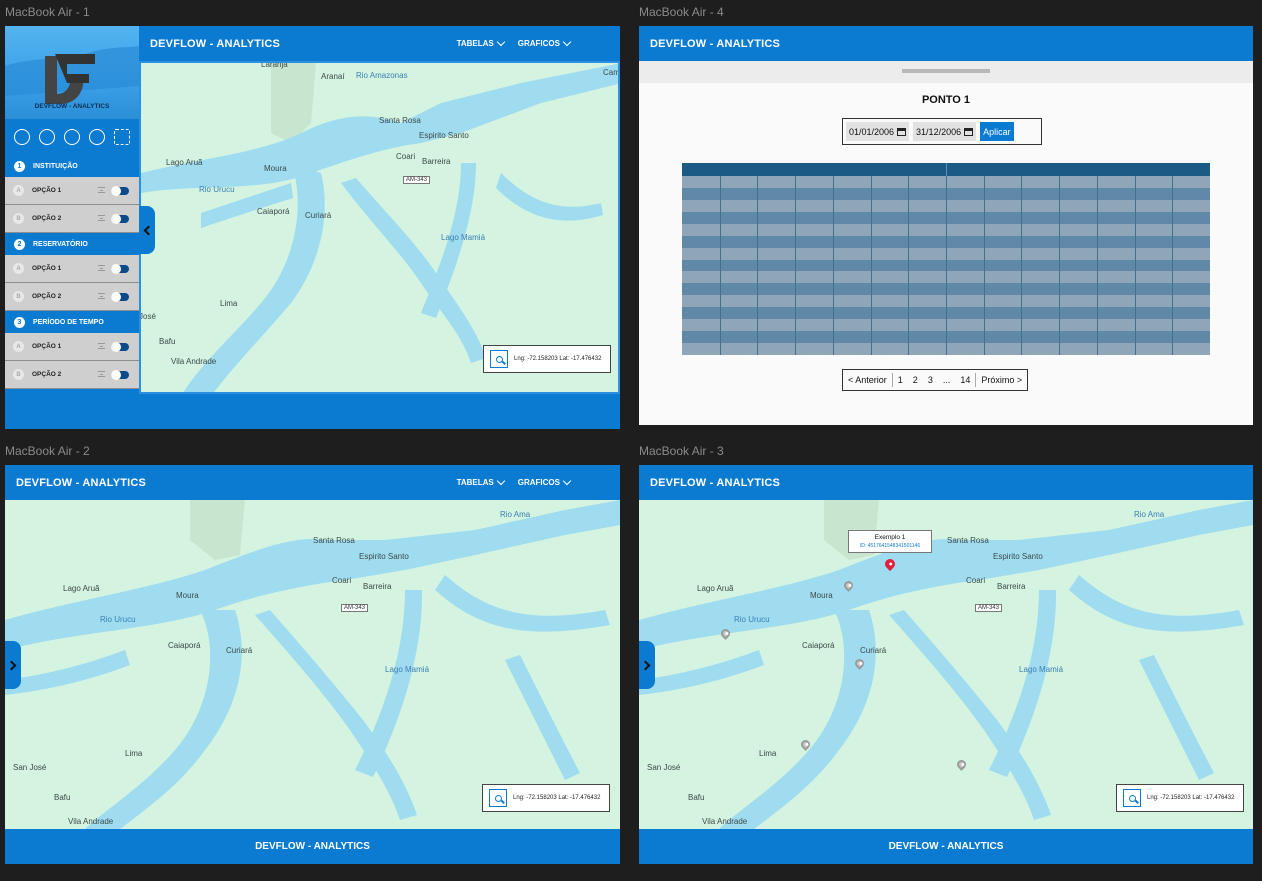 This screenshot has width=1262, height=881. I want to click on bottom-bar, so click(379, 411).